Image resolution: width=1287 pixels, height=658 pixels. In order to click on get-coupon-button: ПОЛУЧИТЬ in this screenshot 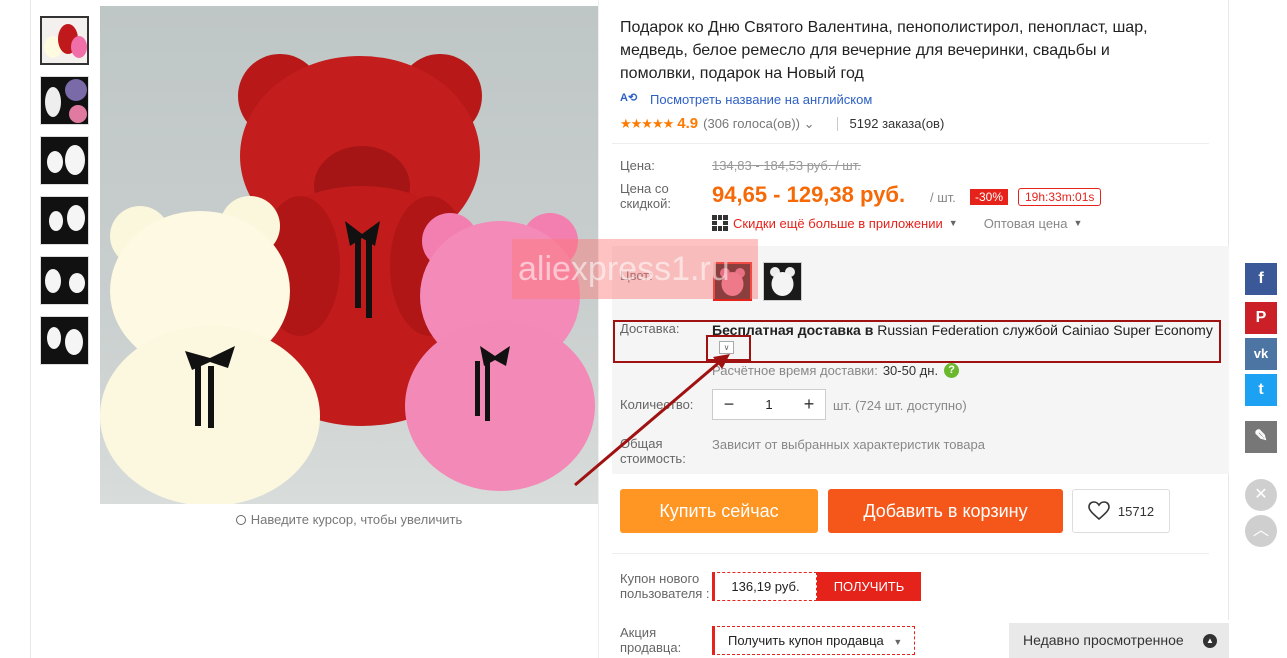, I will do `click(869, 586)`.